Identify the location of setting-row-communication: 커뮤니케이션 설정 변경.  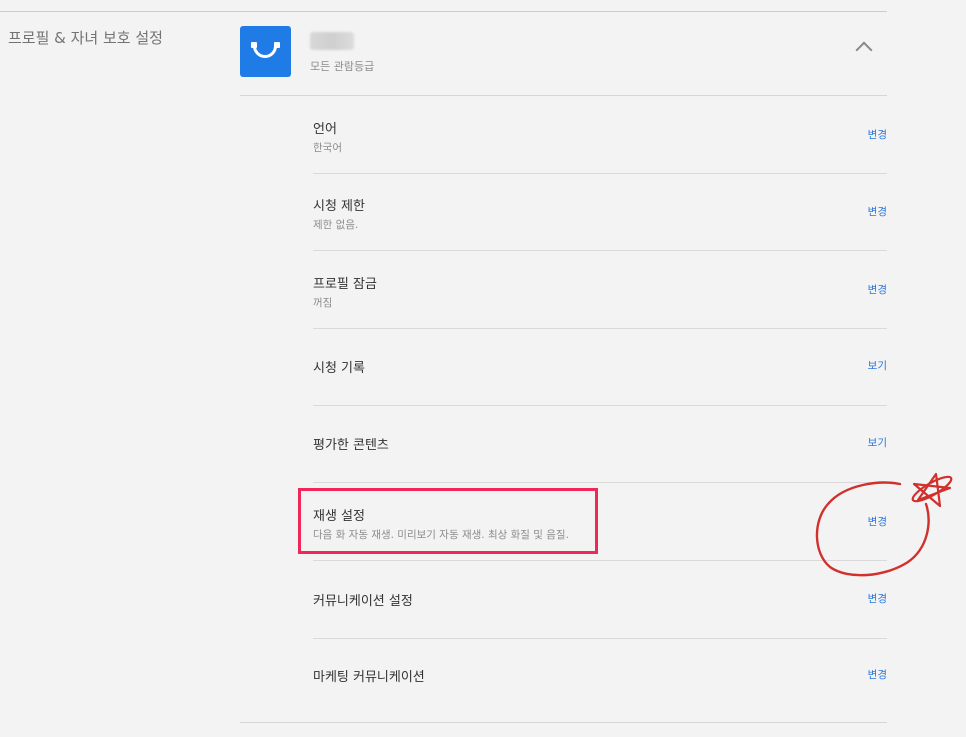
(600, 614).